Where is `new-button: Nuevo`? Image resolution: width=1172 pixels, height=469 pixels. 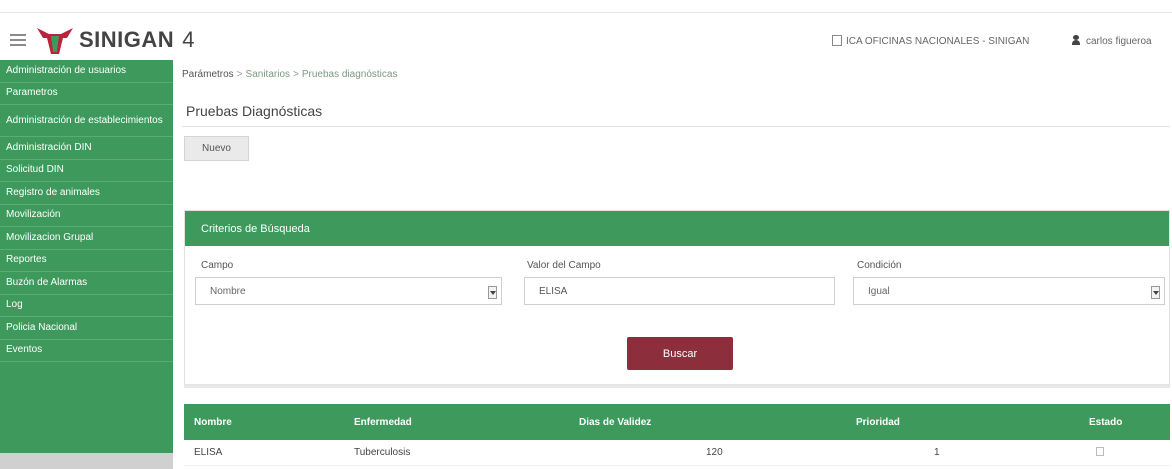 new-button: Nuevo is located at coordinates (216, 148).